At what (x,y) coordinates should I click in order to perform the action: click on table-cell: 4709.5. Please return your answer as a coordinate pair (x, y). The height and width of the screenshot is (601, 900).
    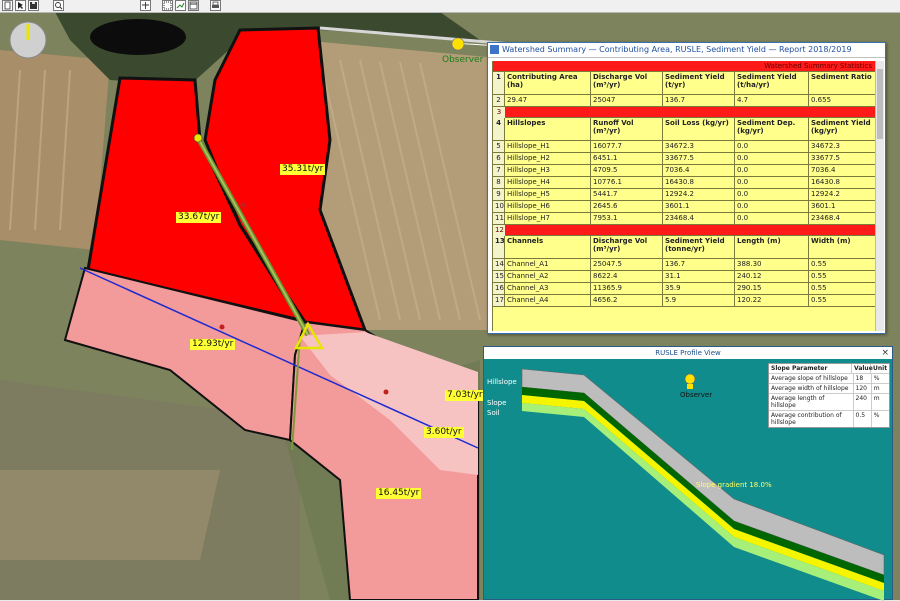
    Looking at the image, I should click on (627, 170).